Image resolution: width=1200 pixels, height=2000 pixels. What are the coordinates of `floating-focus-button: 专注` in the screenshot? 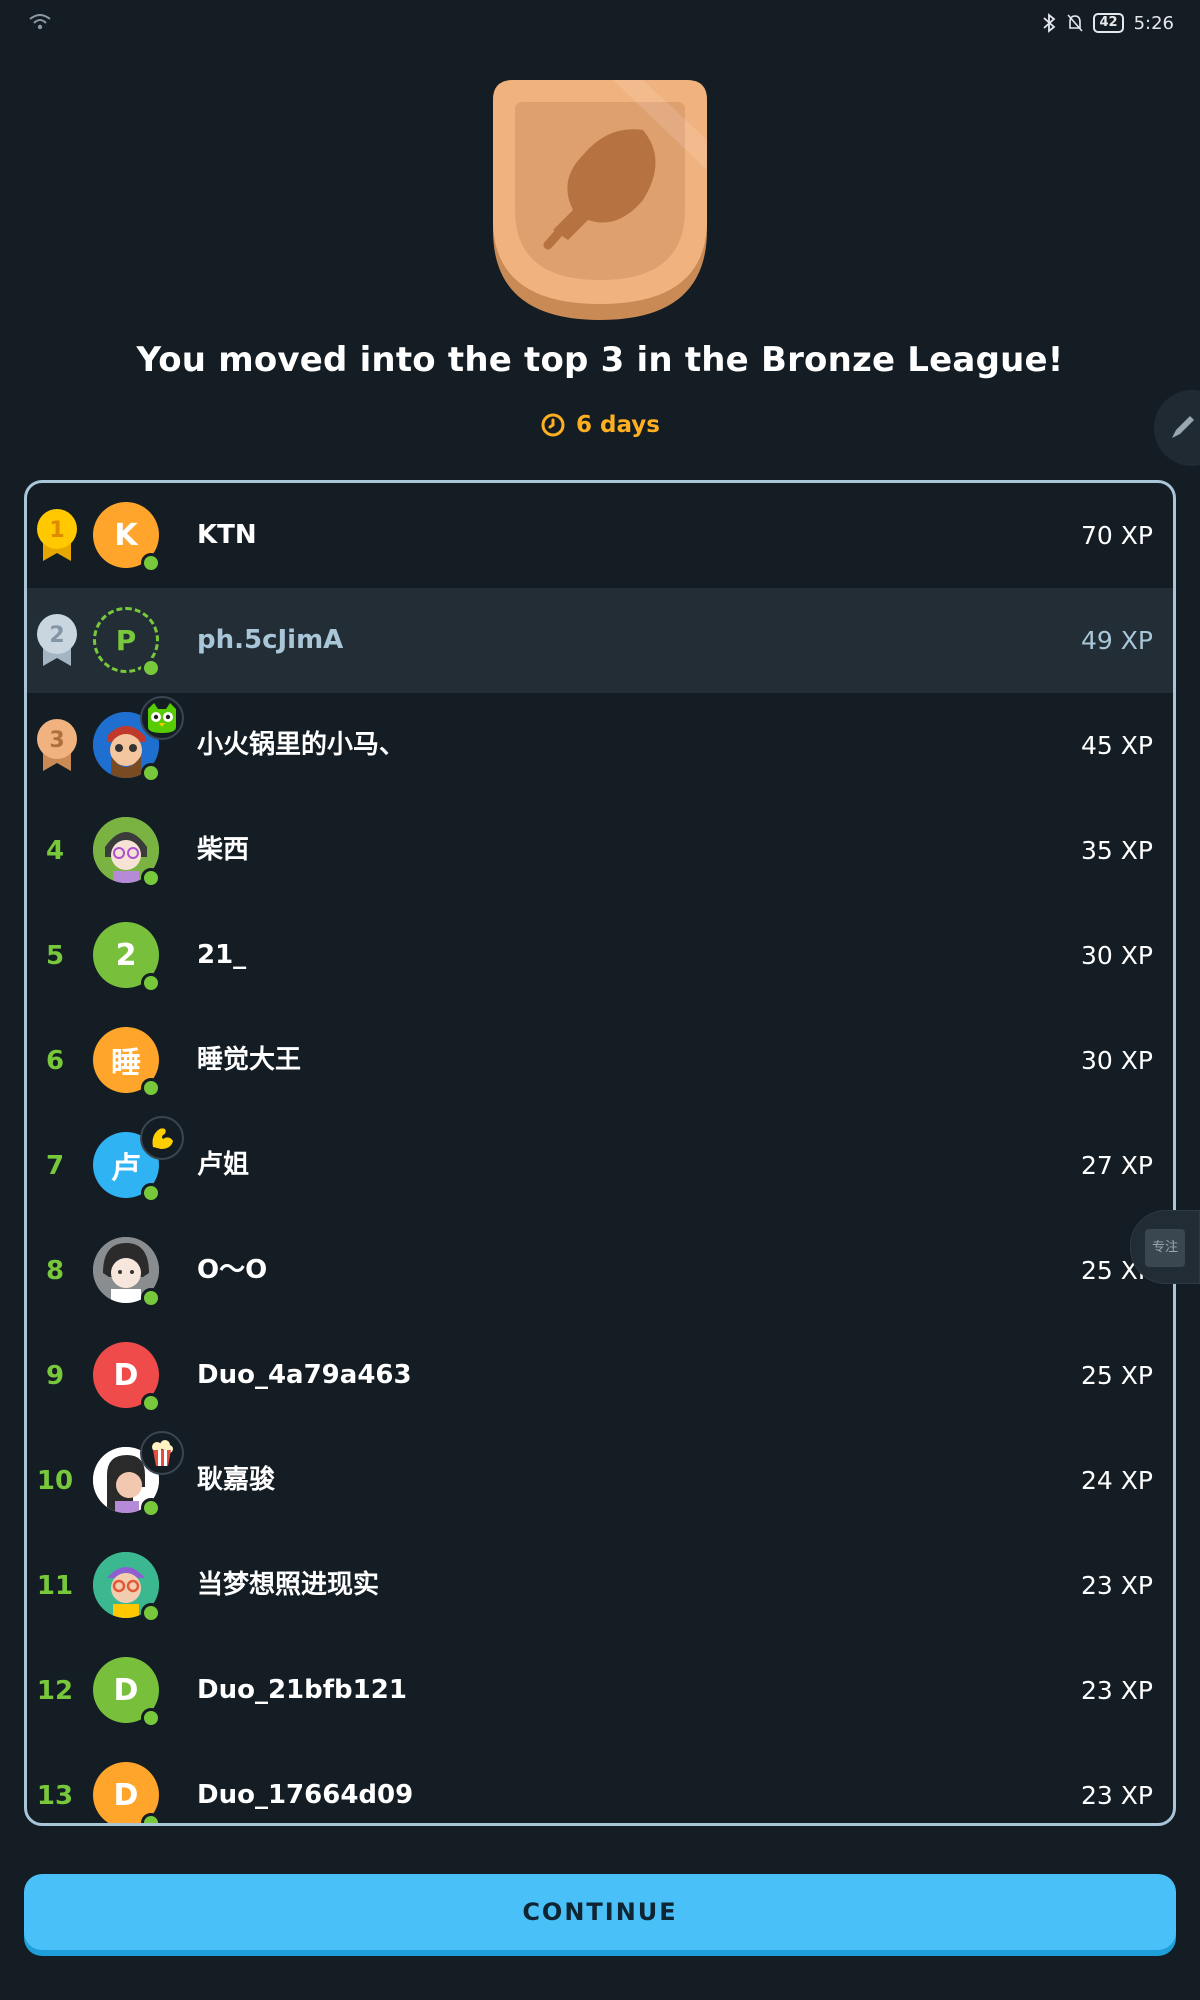 It's located at (1165, 1247).